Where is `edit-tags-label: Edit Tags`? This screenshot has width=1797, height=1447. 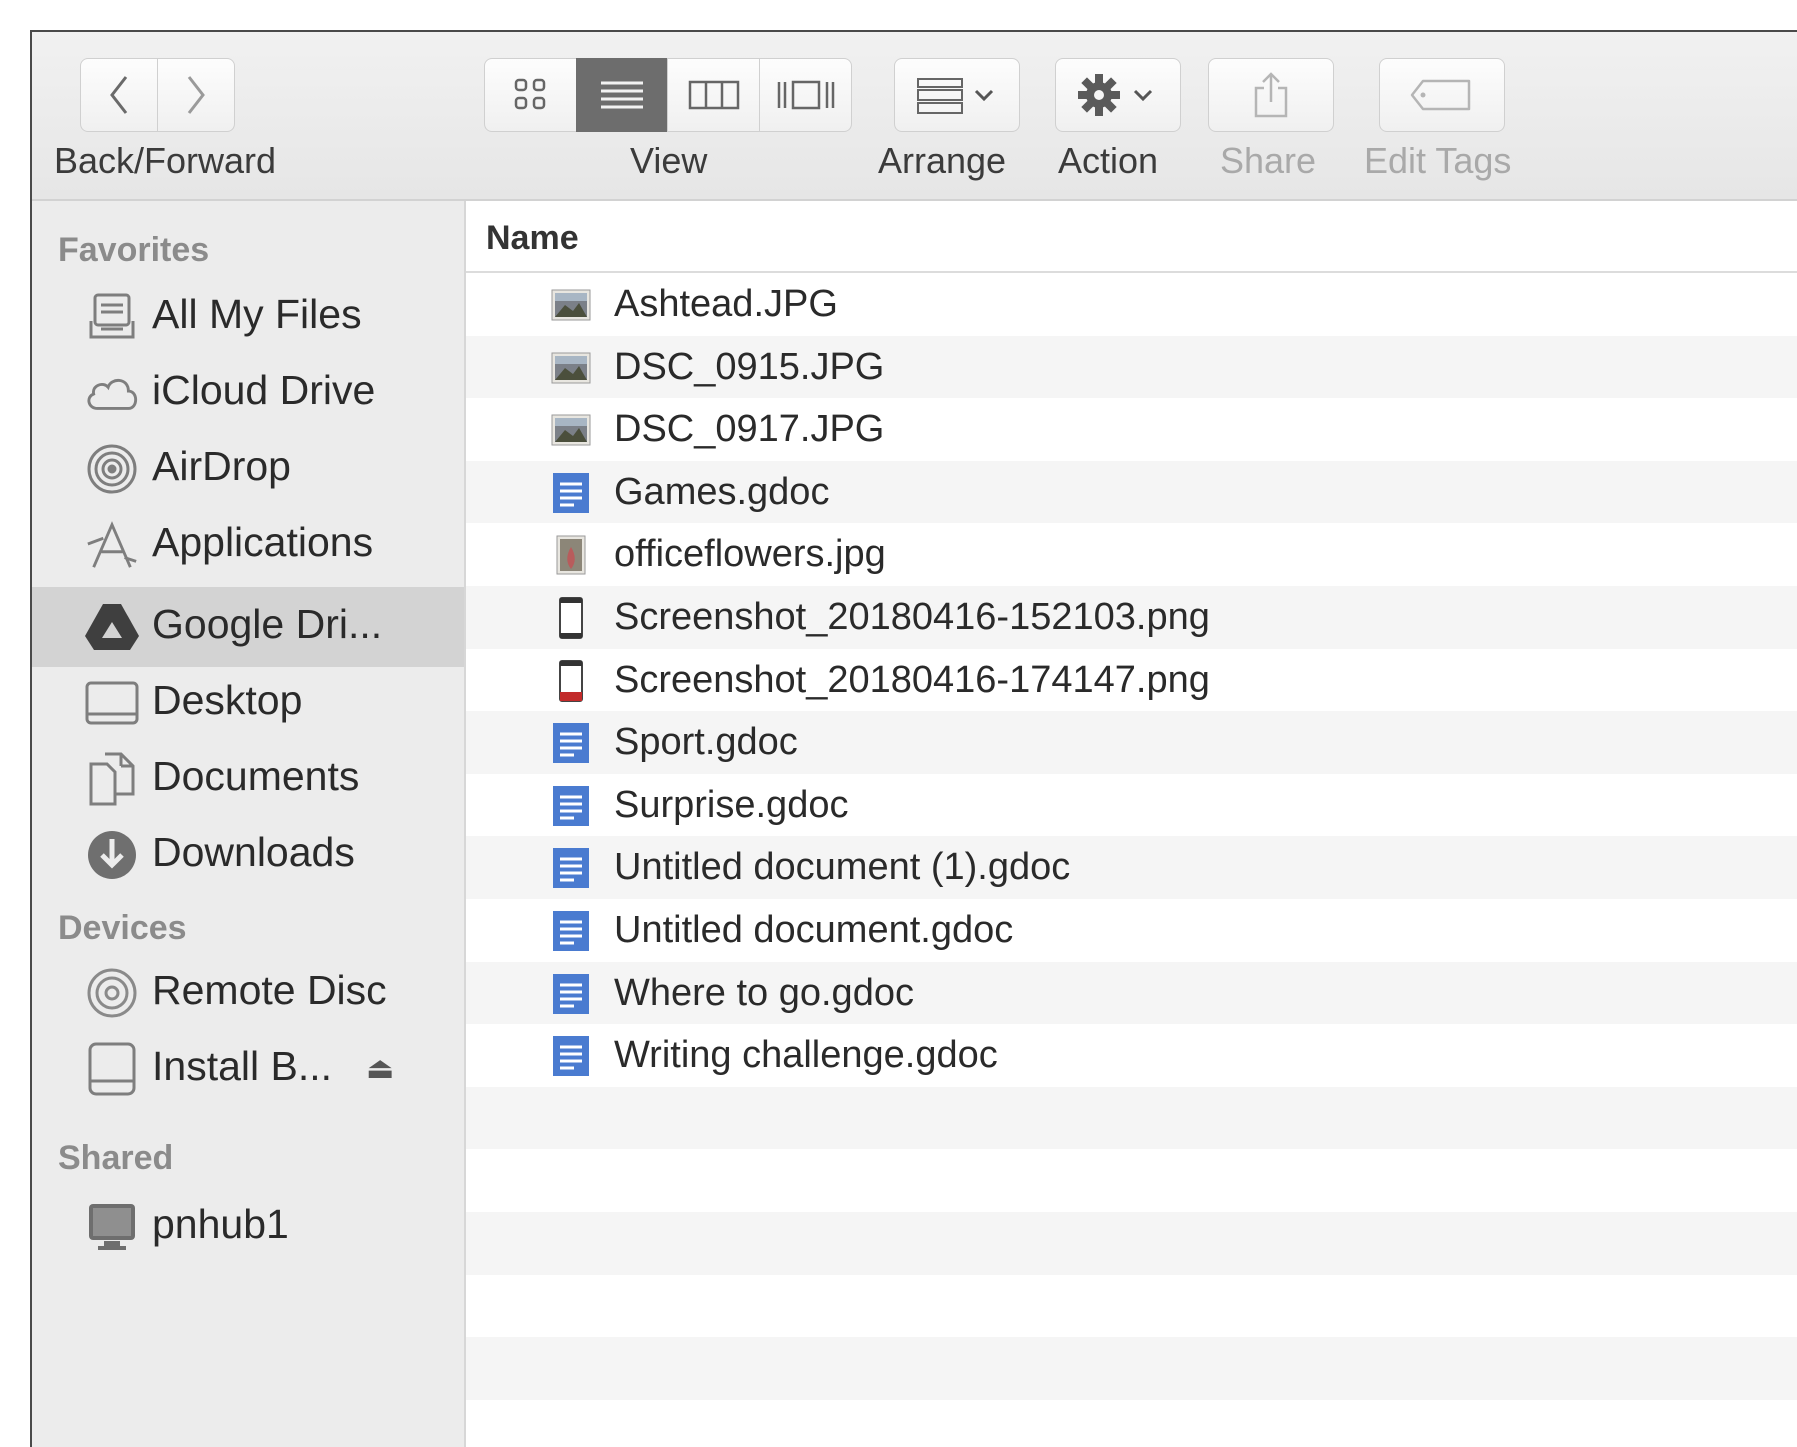
edit-tags-label: Edit Tags is located at coordinates (1438, 160).